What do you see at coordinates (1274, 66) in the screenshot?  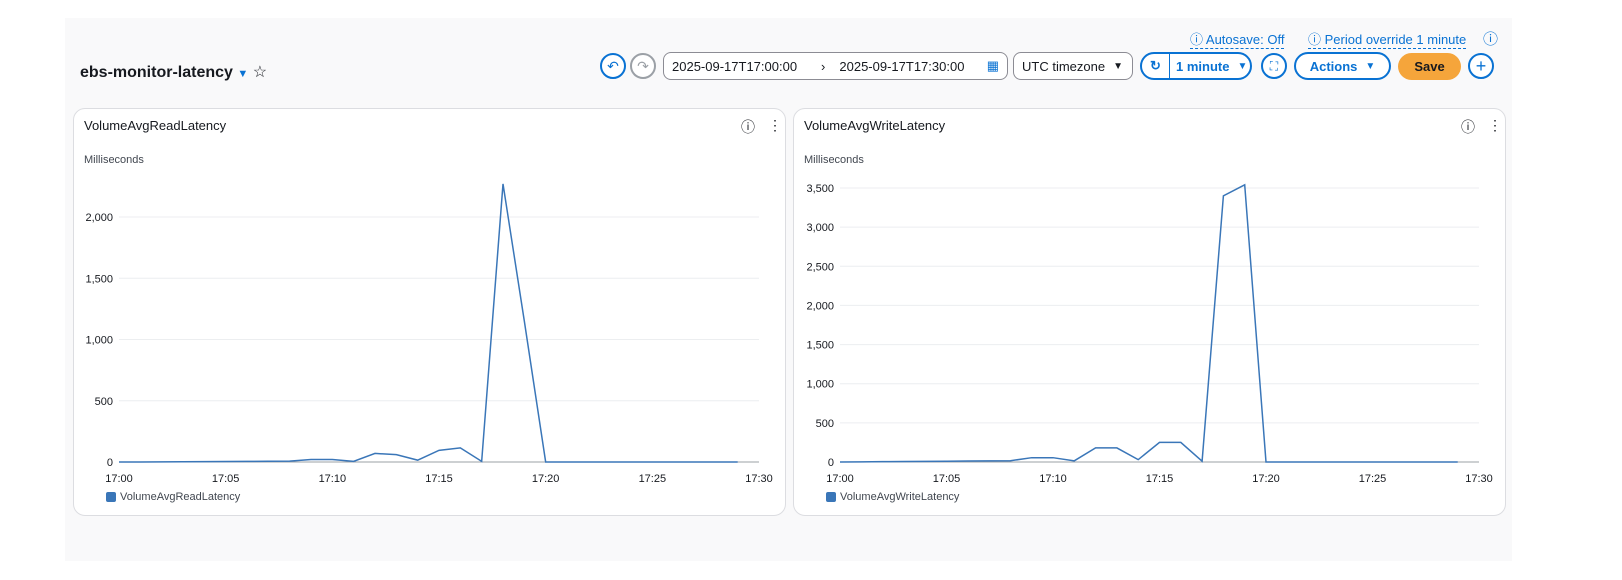 I see `fullscreen-icon: ⛶` at bounding box center [1274, 66].